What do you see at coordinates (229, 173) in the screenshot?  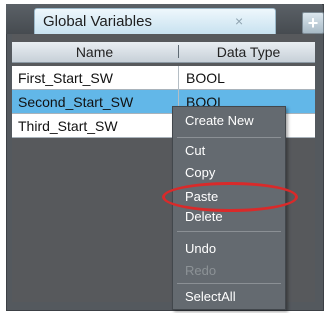 I see `menu-item-copy: Copy` at bounding box center [229, 173].